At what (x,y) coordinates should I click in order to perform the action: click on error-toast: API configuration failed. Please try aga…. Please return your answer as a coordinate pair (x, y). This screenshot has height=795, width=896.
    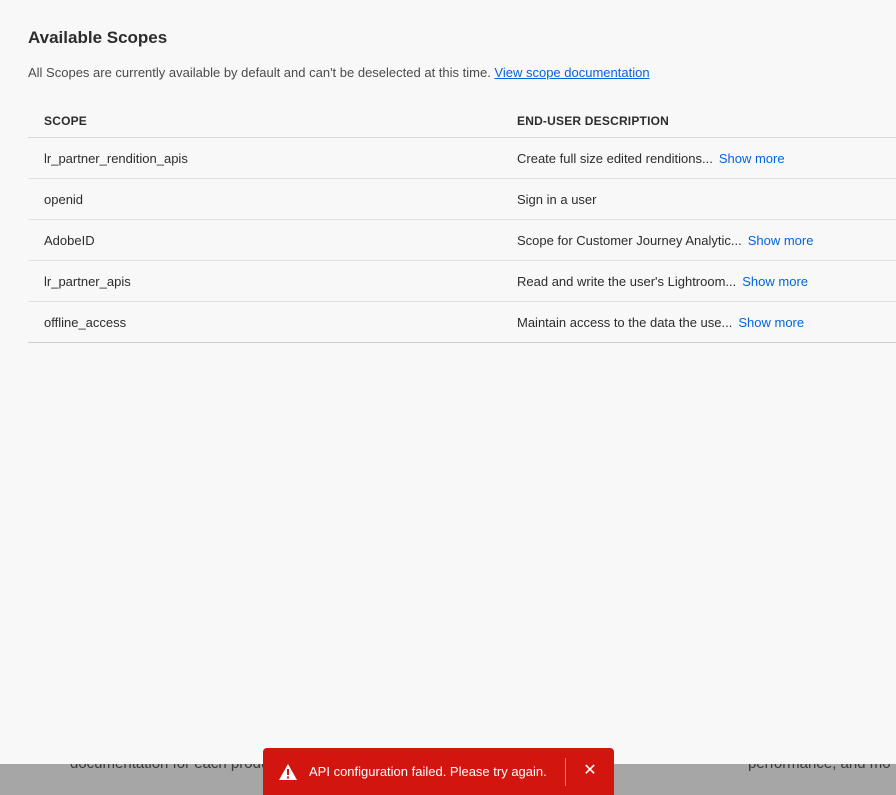
    Looking at the image, I should click on (438, 771).